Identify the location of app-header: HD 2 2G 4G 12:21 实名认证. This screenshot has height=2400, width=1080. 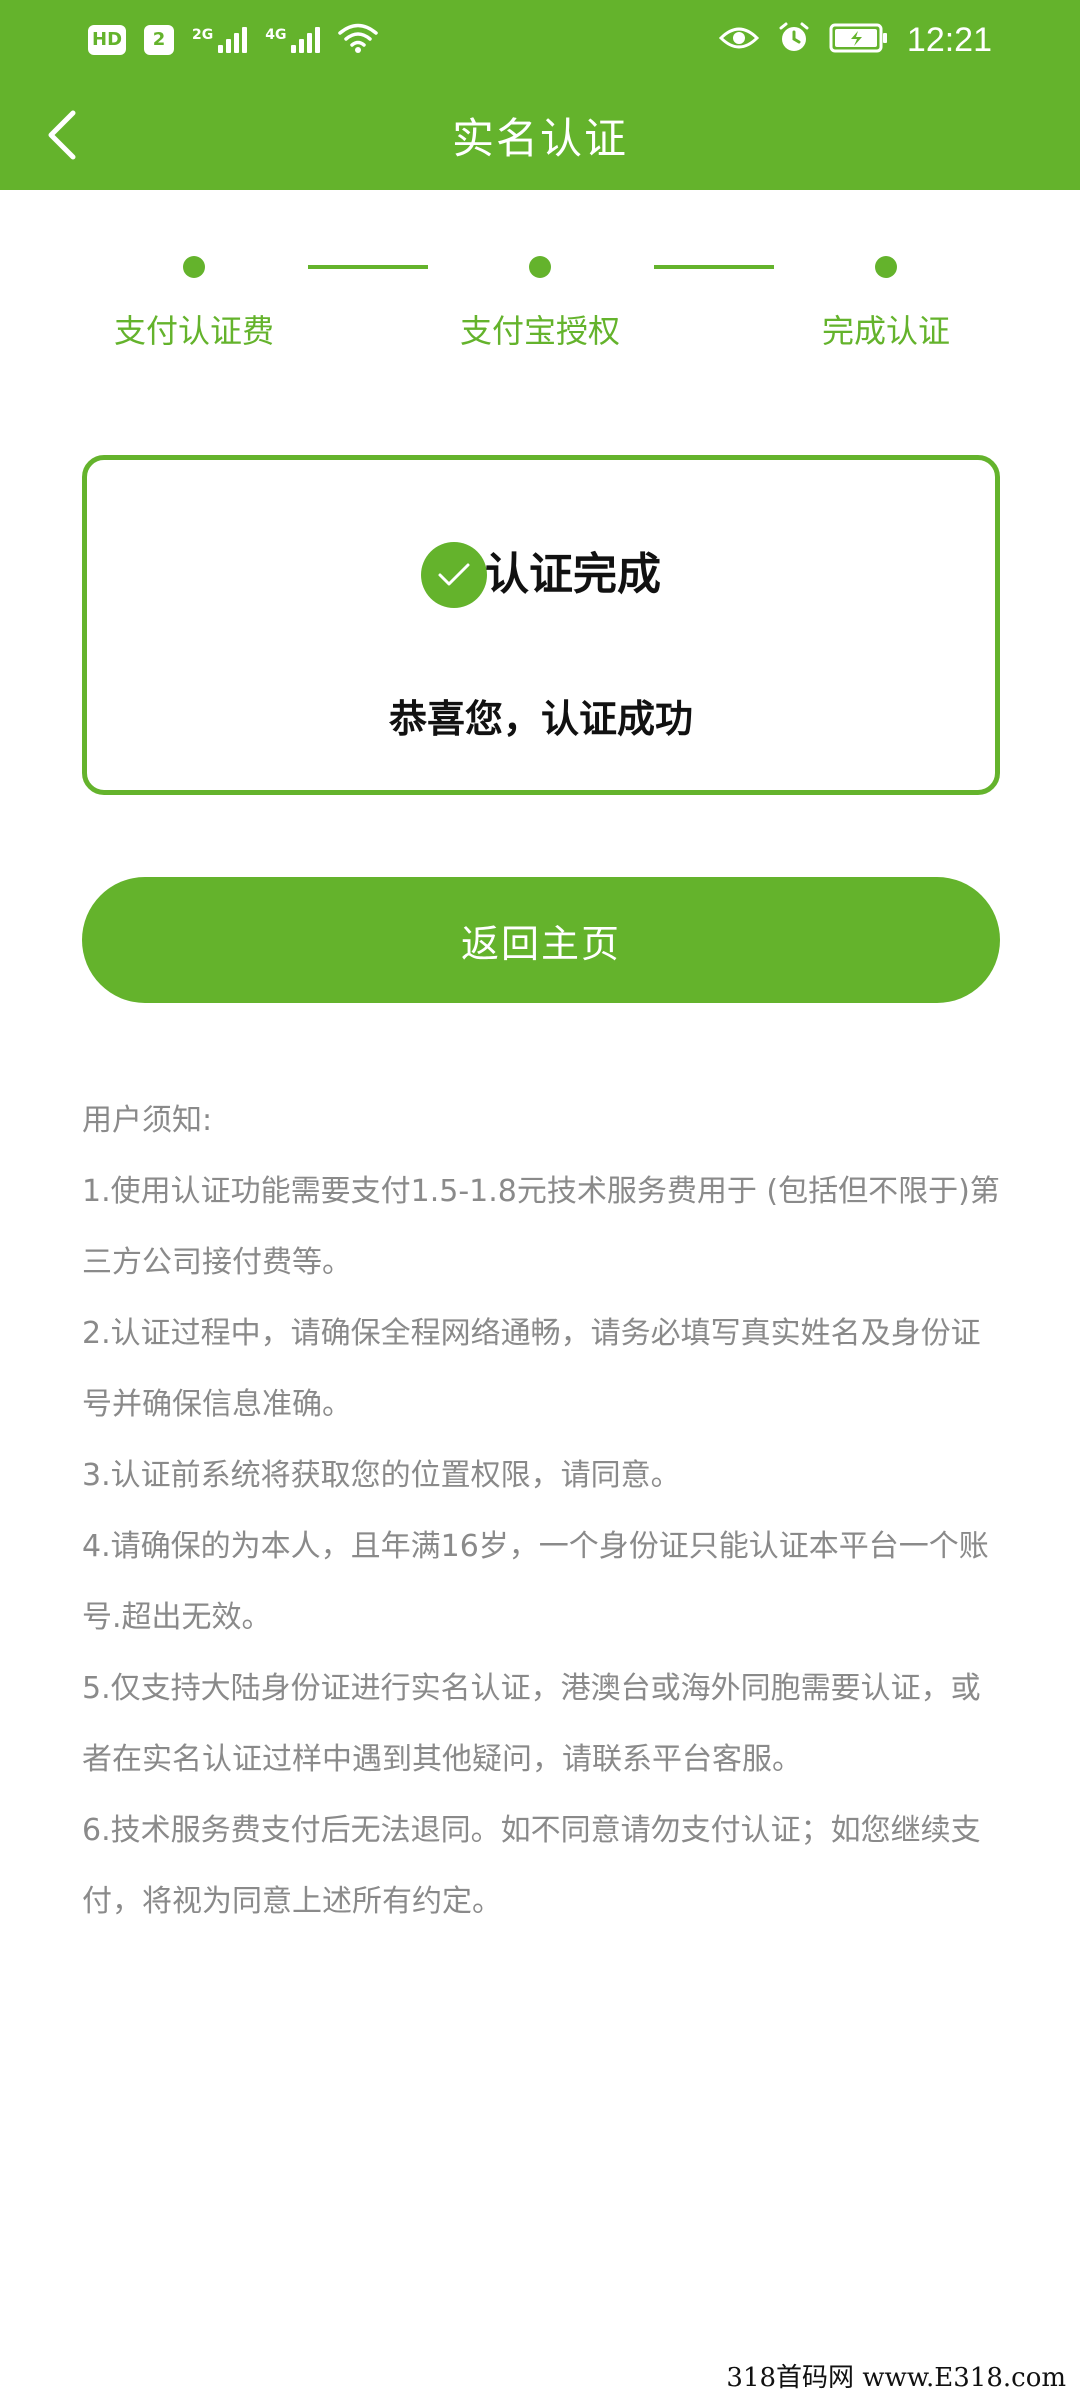
(540, 95).